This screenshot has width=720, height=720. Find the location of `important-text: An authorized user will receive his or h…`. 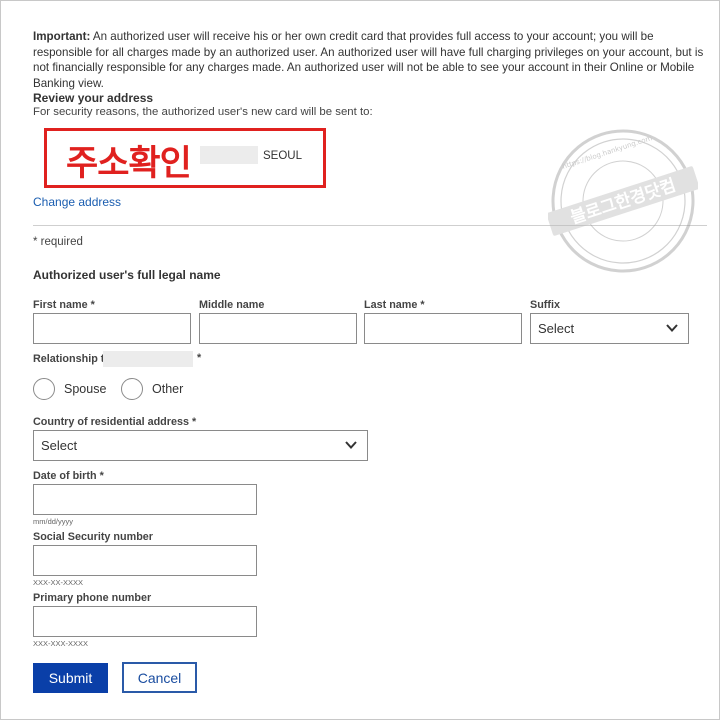

important-text: An authorized user will receive his or h… is located at coordinates (368, 60).